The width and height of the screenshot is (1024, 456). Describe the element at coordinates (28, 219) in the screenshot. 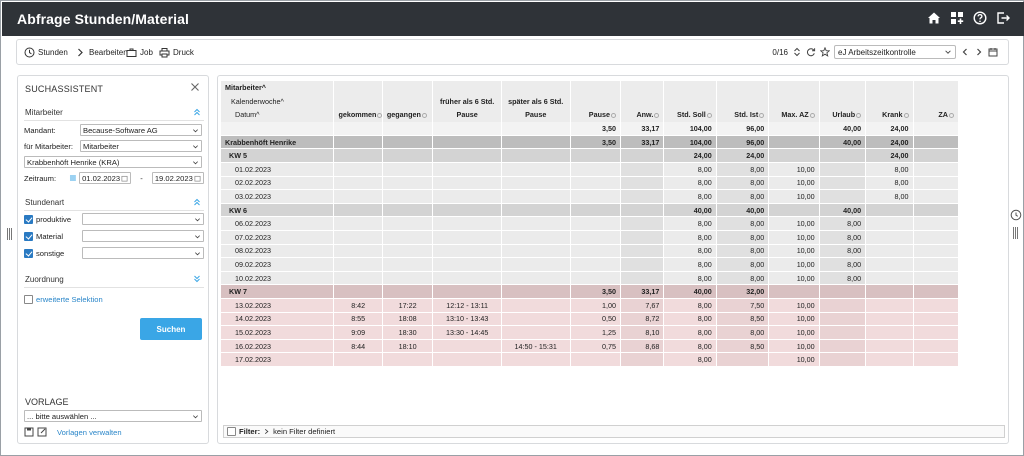

I see `produktive-checkbox` at that location.